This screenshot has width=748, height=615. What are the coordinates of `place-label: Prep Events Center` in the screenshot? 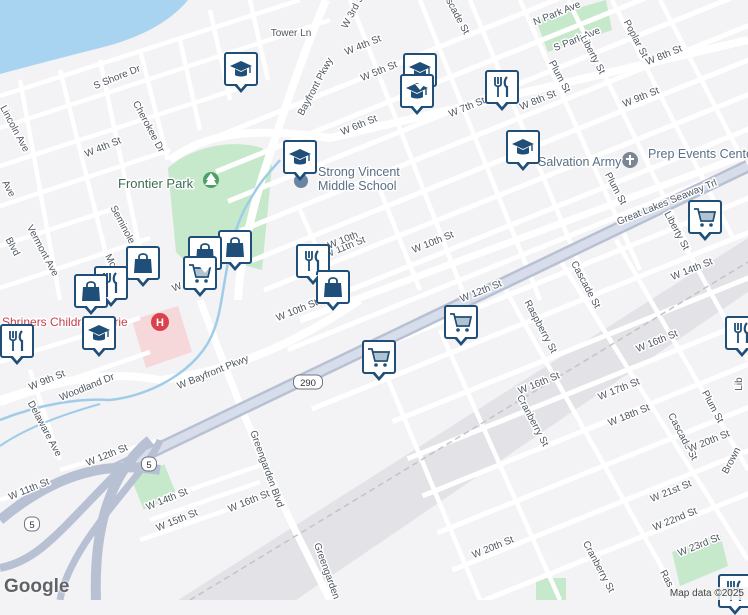 It's located at (698, 154).